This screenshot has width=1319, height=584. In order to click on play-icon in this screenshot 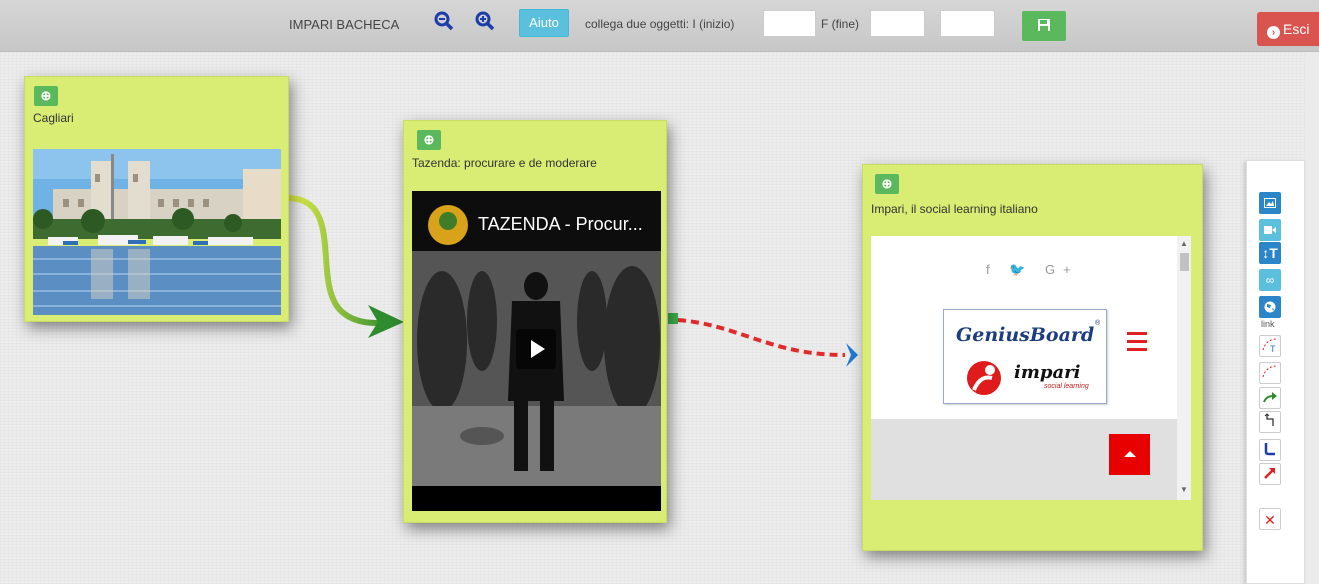, I will do `click(536, 349)`.